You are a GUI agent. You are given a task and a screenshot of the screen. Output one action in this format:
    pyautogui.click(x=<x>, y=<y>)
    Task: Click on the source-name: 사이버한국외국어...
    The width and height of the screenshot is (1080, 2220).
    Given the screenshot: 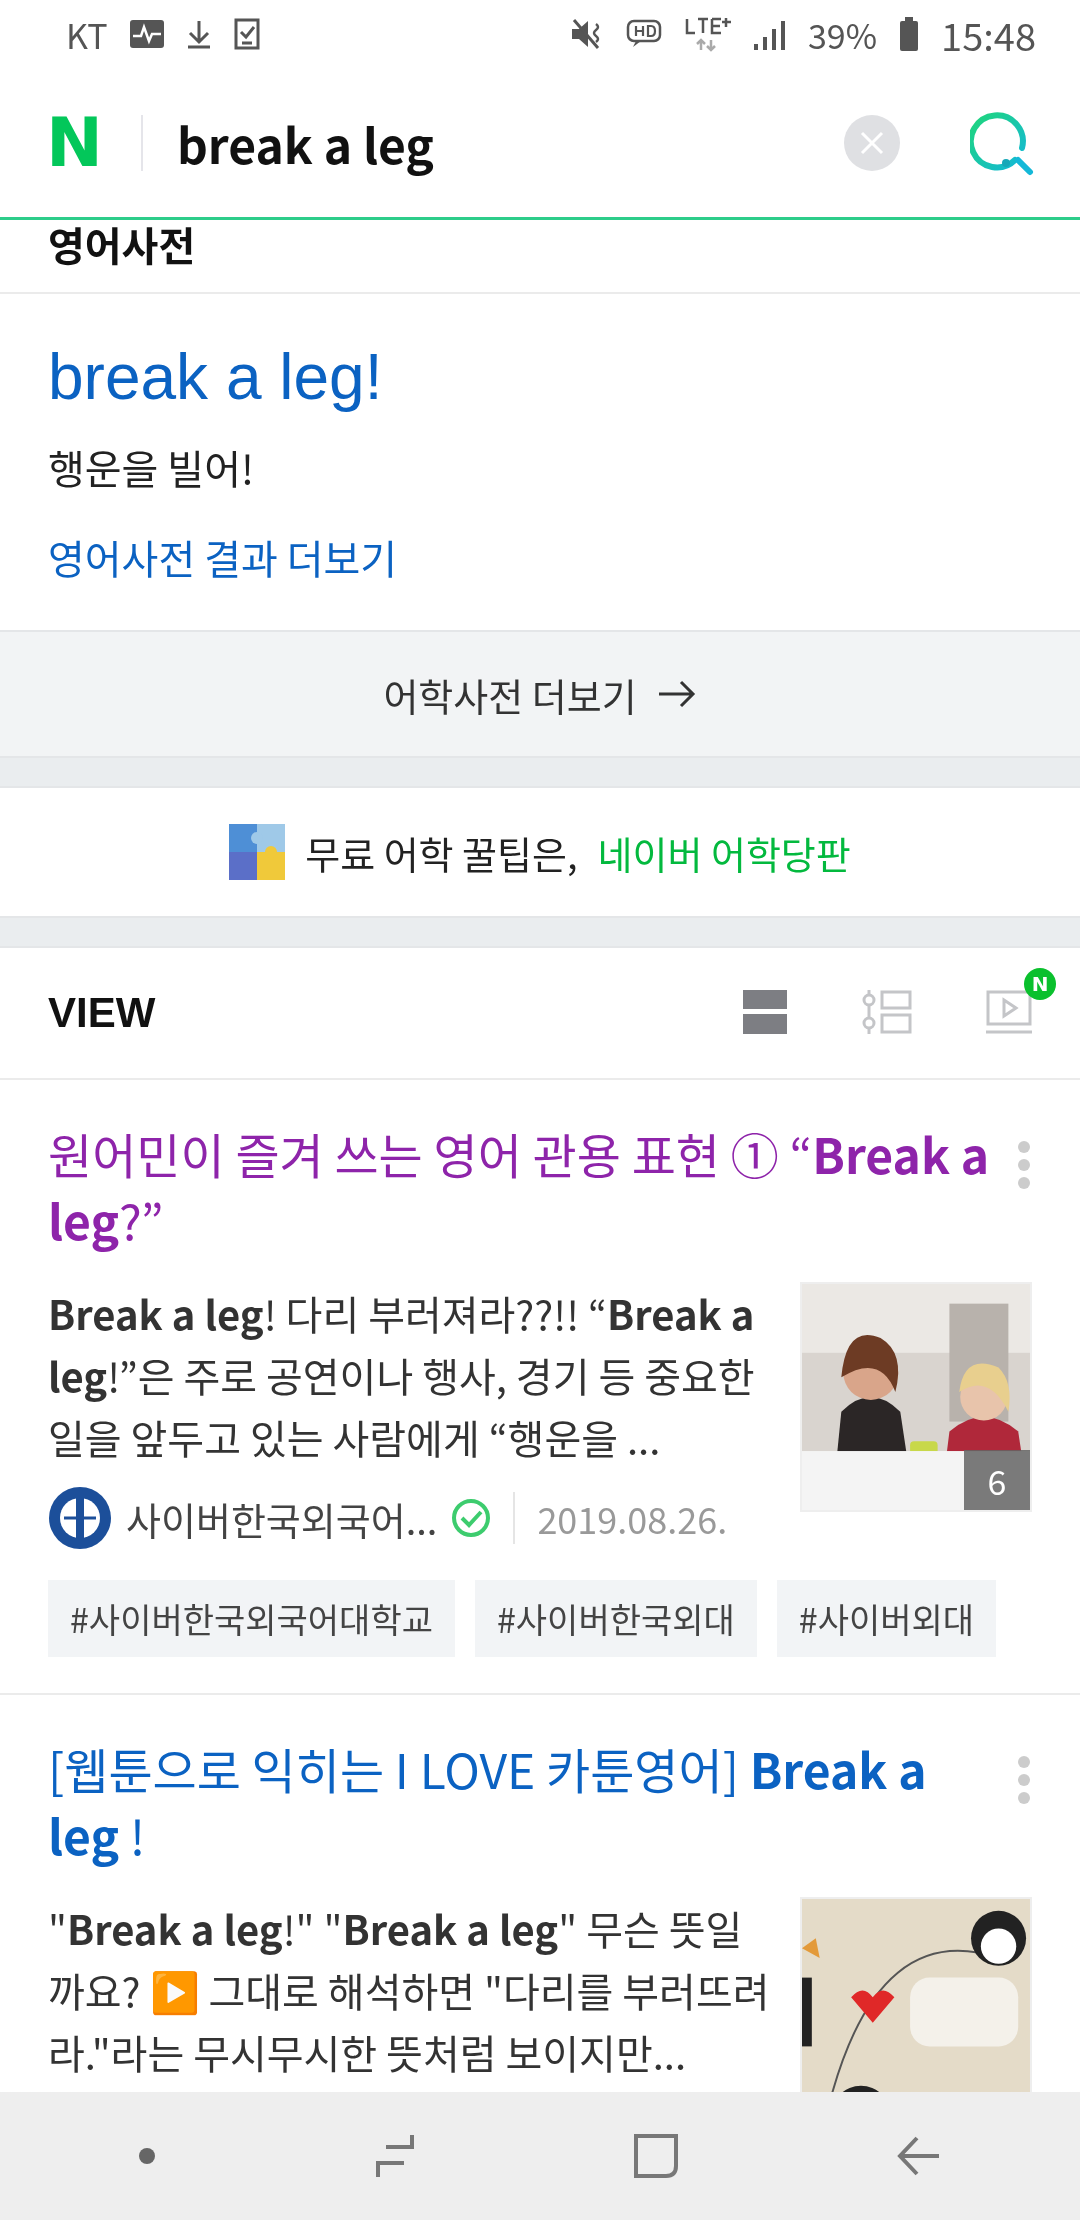 What is the action you would take?
    pyautogui.click(x=282, y=1518)
    